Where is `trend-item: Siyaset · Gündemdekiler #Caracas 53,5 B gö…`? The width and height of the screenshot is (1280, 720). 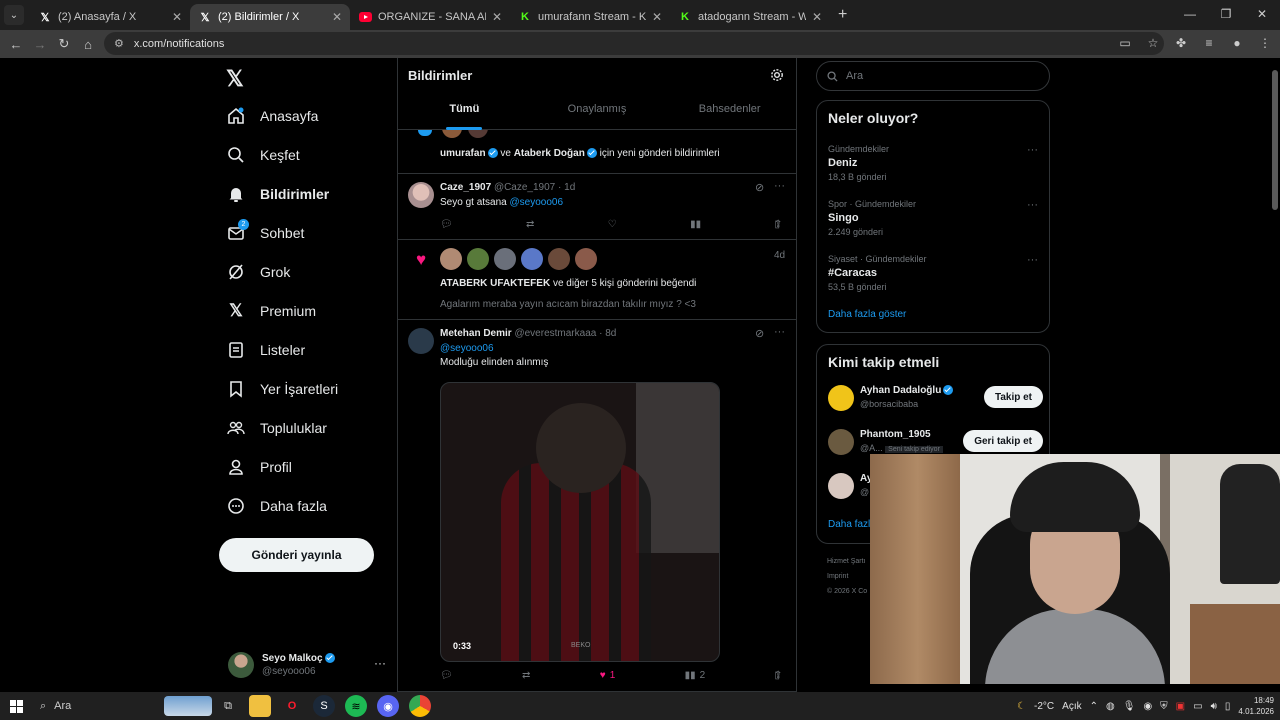
trend-item: Siyaset · Gündemdekiler #Caracas 53,5 B gö… is located at coordinates (933, 273).